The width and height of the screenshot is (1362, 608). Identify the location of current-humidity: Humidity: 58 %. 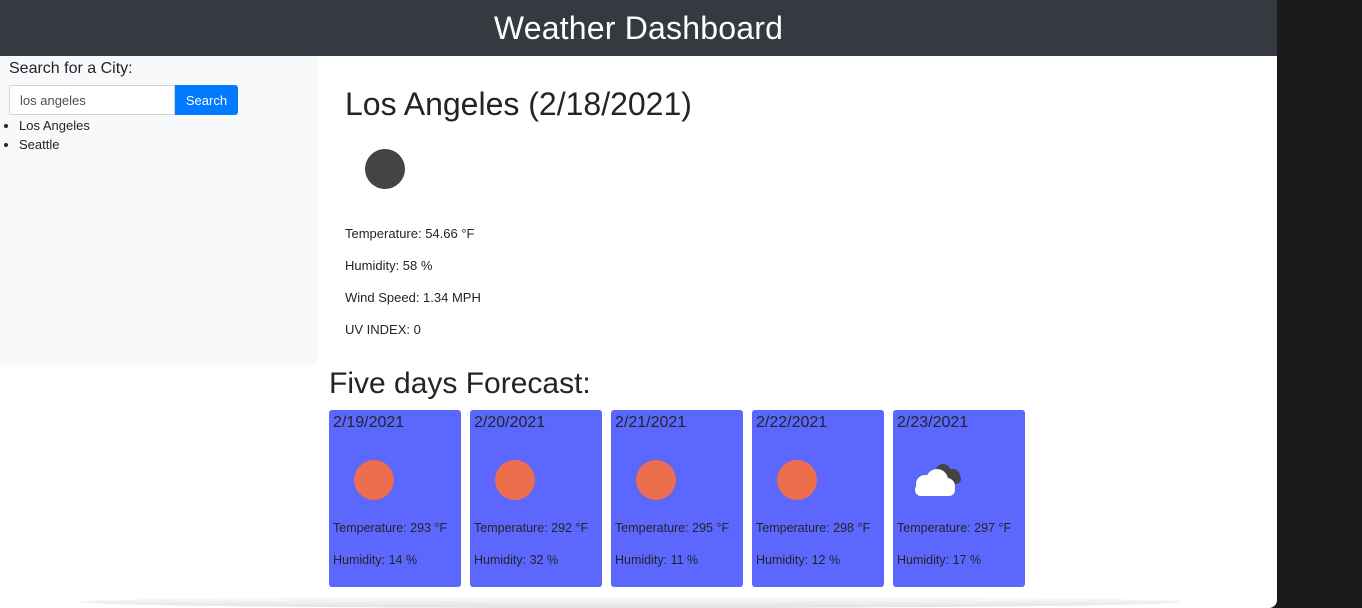
(389, 265).